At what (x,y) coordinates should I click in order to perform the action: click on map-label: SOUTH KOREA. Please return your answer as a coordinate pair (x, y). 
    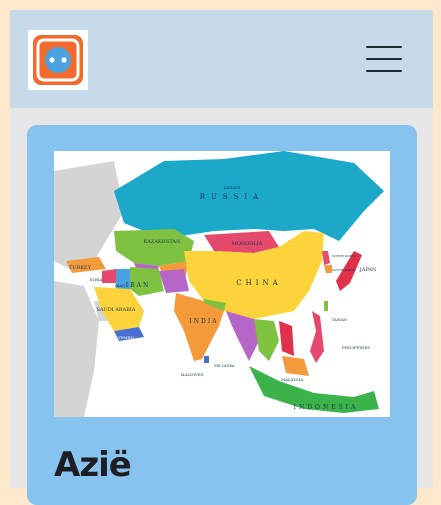
    Looking at the image, I should click on (344, 270).